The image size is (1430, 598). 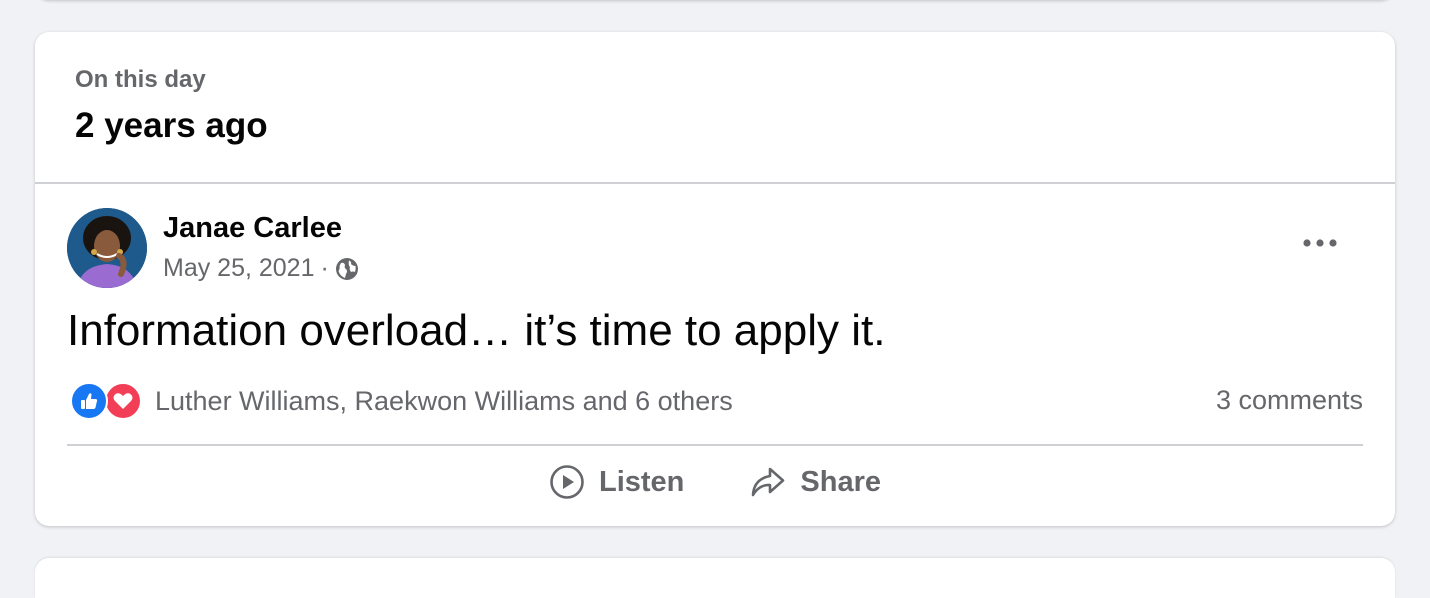 What do you see at coordinates (567, 482) in the screenshot?
I see `play-circle-icon` at bounding box center [567, 482].